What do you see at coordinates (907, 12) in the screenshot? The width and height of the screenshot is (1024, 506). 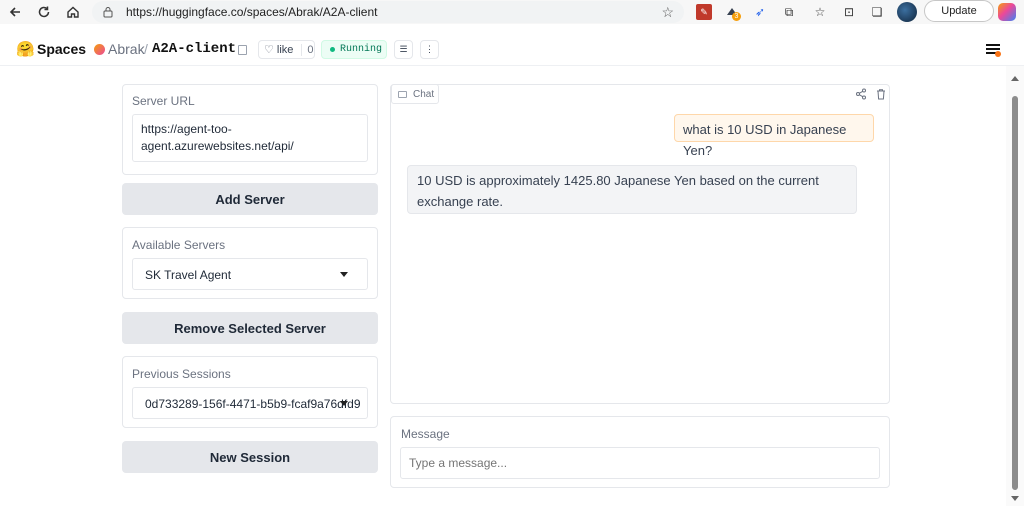 I see `profile-avatar` at bounding box center [907, 12].